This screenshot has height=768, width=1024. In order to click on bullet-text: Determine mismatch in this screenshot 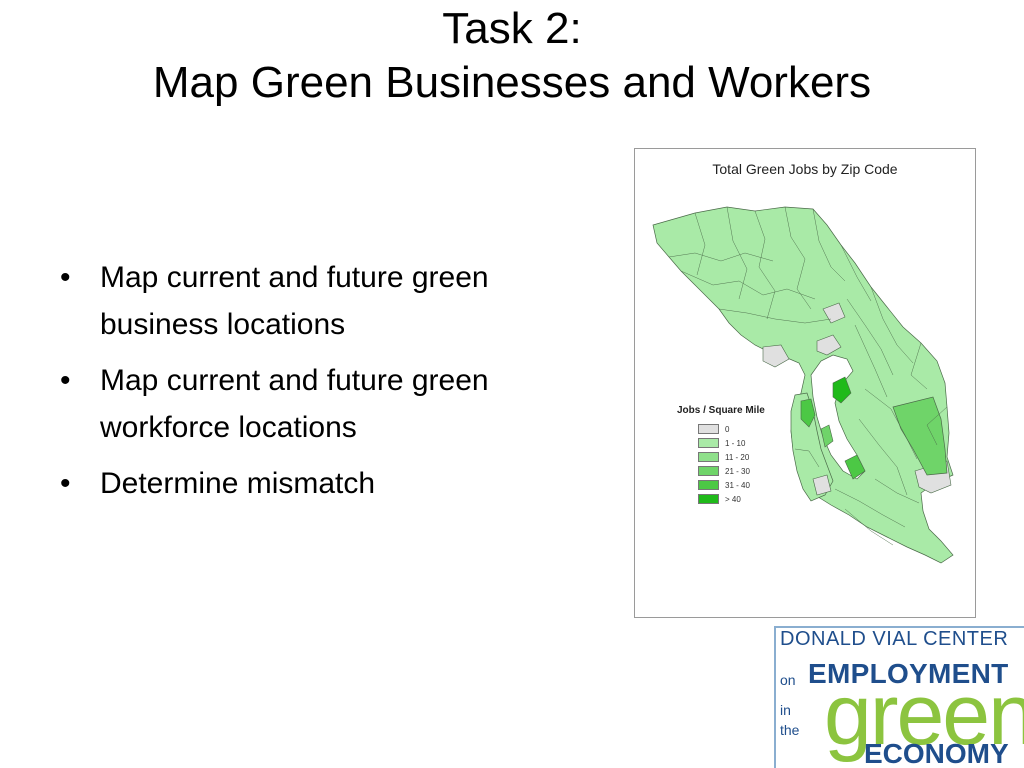, I will do `click(238, 483)`.